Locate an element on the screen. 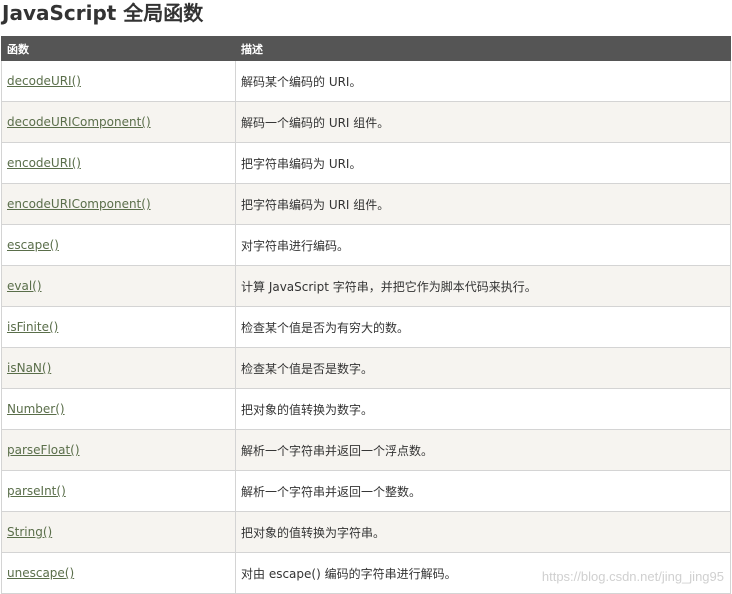 The width and height of the screenshot is (732, 594). function-link-encodeuricomponent: encodeURIComponent() is located at coordinates (79, 204).